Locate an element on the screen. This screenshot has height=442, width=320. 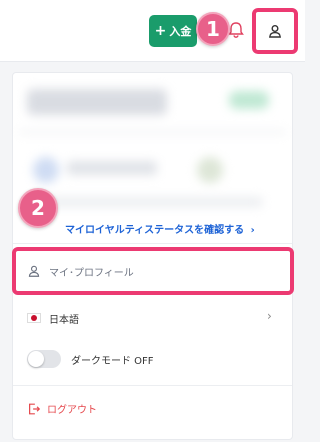
deposit-button: + 入金 is located at coordinates (173, 31).